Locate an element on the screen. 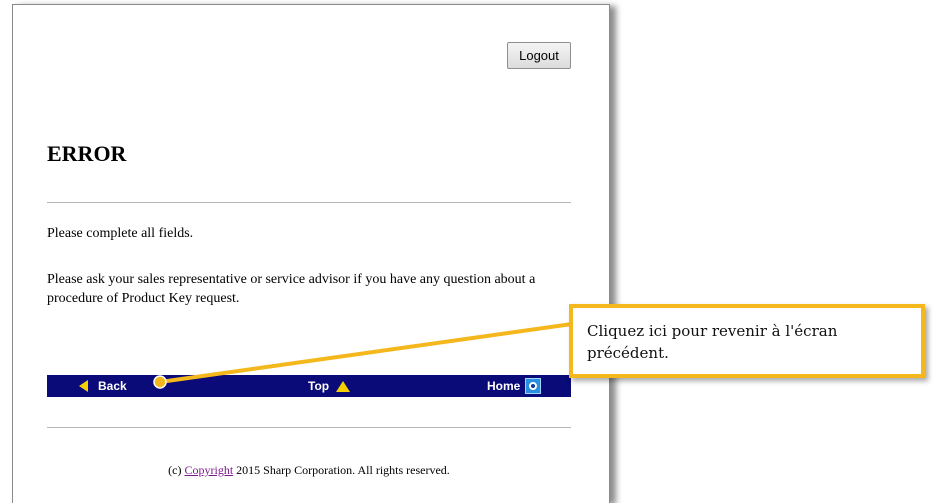 The image size is (933, 503). callout-pointer is located at coordinates (363, 355).